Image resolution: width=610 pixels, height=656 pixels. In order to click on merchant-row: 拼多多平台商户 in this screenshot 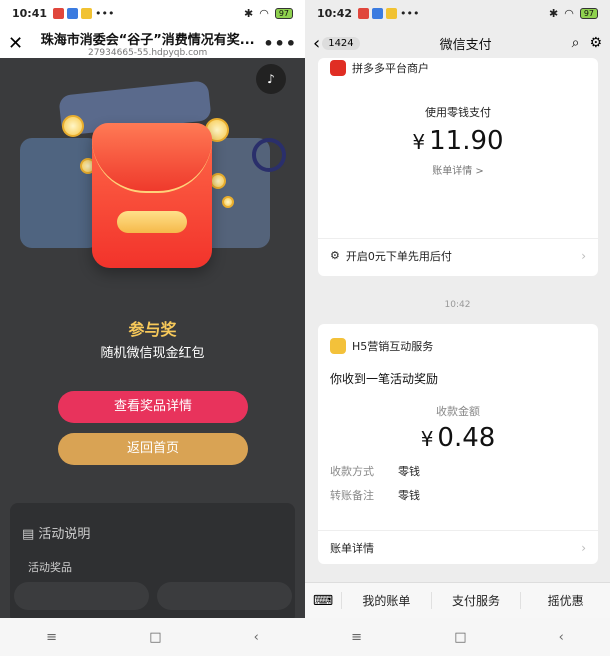, I will do `click(458, 71)`.